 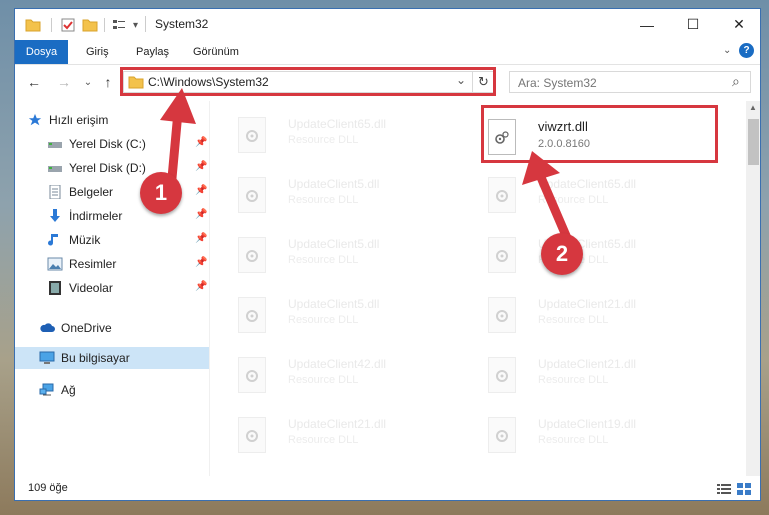 What do you see at coordinates (55, 264) in the screenshot?
I see `pictures-icon` at bounding box center [55, 264].